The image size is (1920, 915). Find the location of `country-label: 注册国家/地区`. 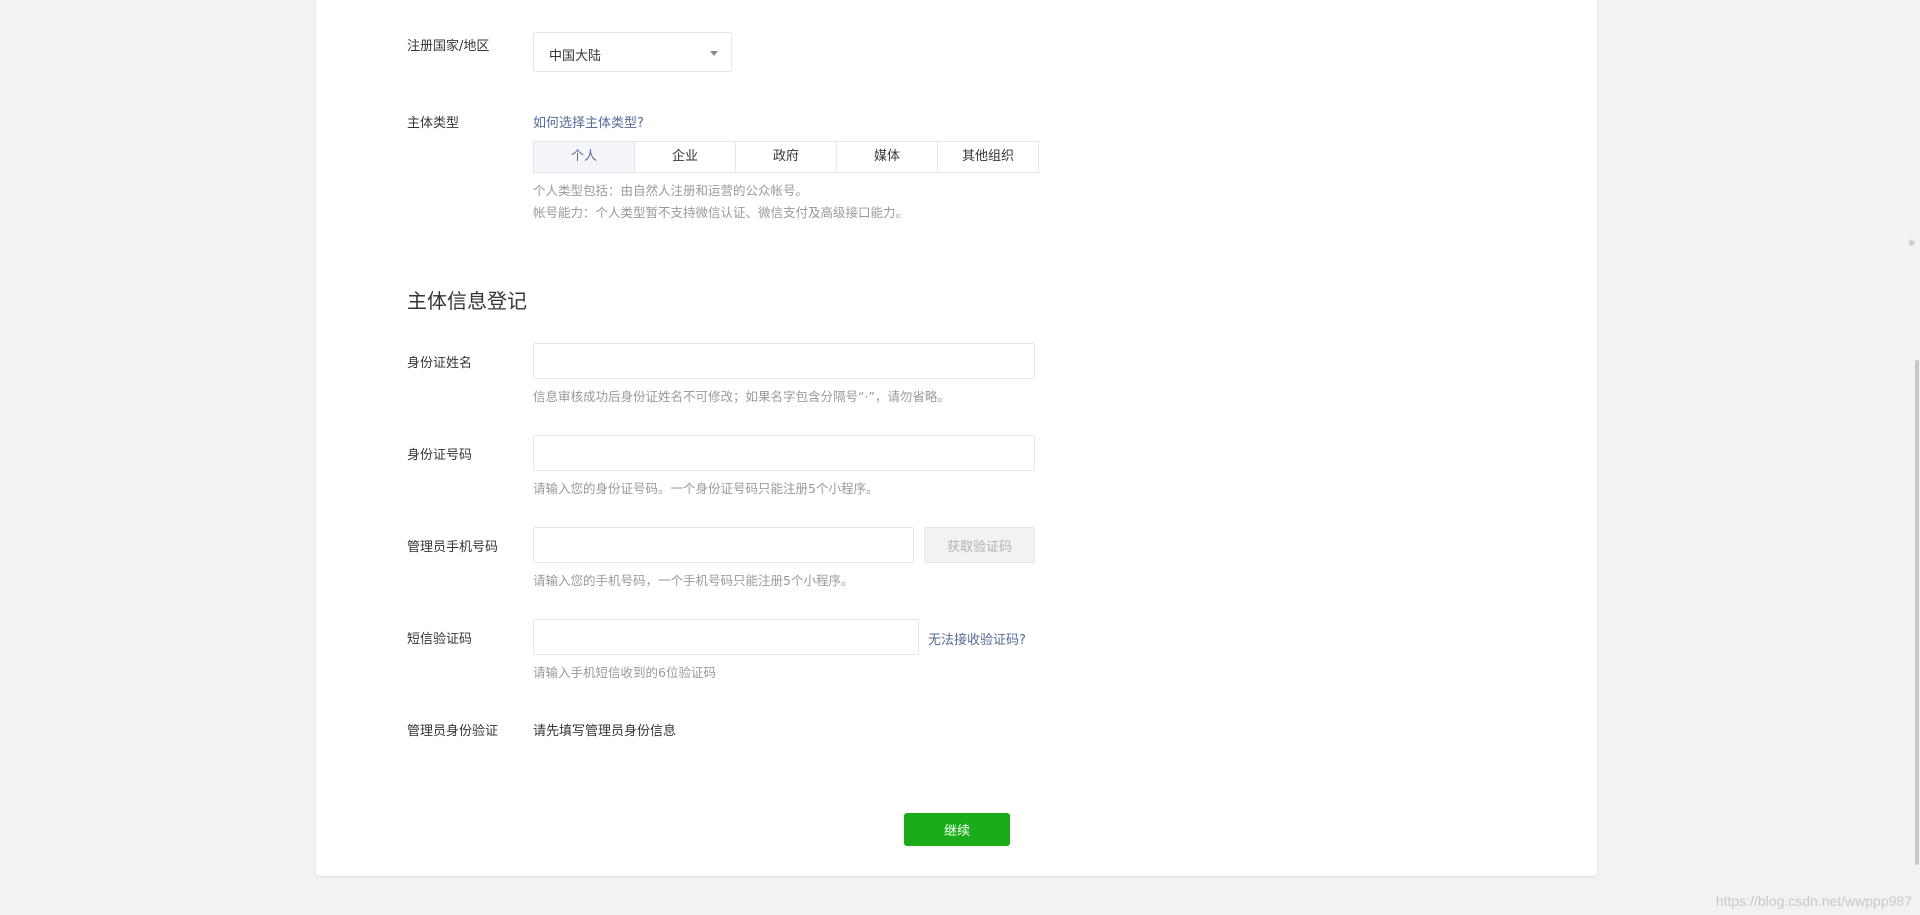

country-label: 注册国家/地区 is located at coordinates (448, 46).